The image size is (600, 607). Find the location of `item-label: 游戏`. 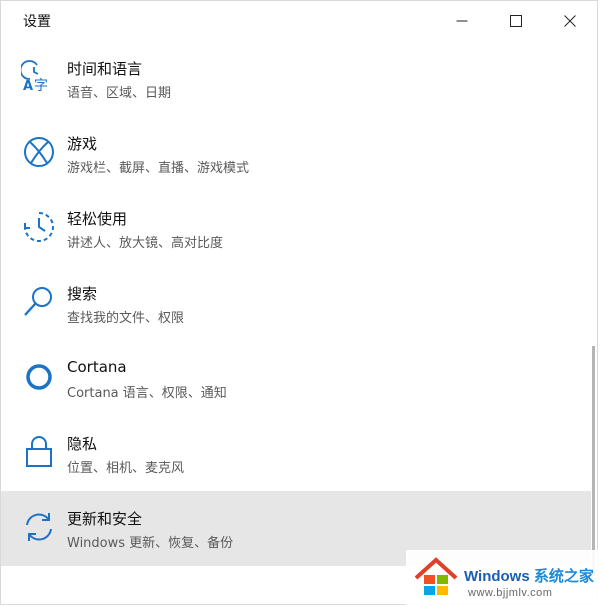

item-label: 游戏 is located at coordinates (82, 144).